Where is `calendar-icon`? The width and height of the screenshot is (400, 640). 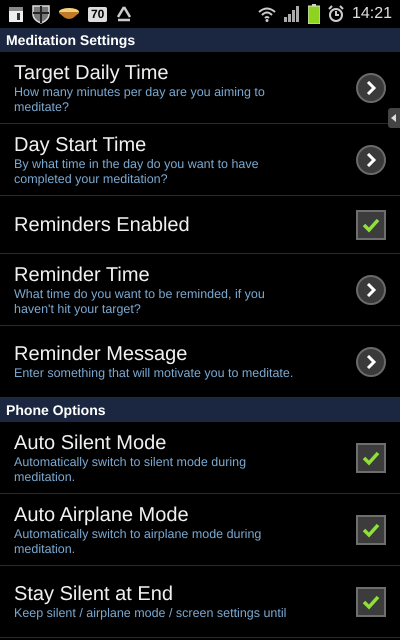
calendar-icon is located at coordinates (16, 14).